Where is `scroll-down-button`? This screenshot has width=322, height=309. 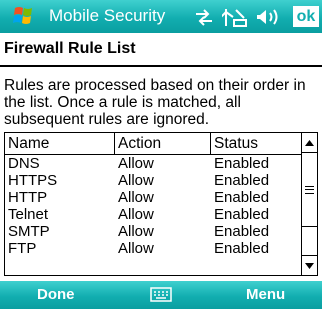
scroll-down-button is located at coordinates (309, 265).